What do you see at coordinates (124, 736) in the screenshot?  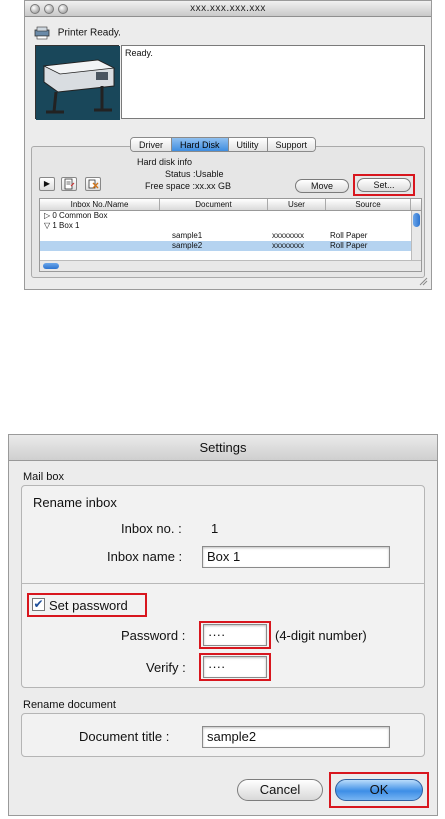 I see `document-title-label: Document title :` at bounding box center [124, 736].